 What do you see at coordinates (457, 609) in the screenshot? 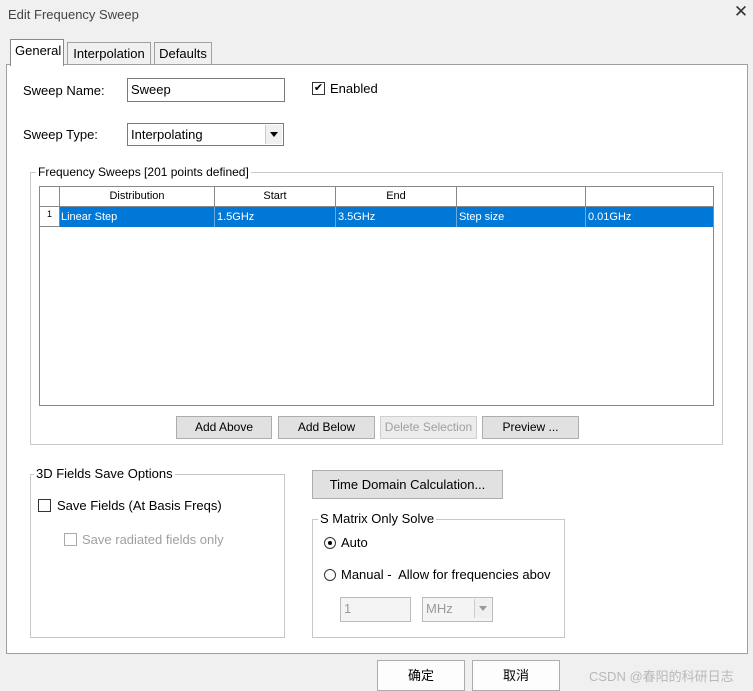
I see `manual-unit-select: MHz` at bounding box center [457, 609].